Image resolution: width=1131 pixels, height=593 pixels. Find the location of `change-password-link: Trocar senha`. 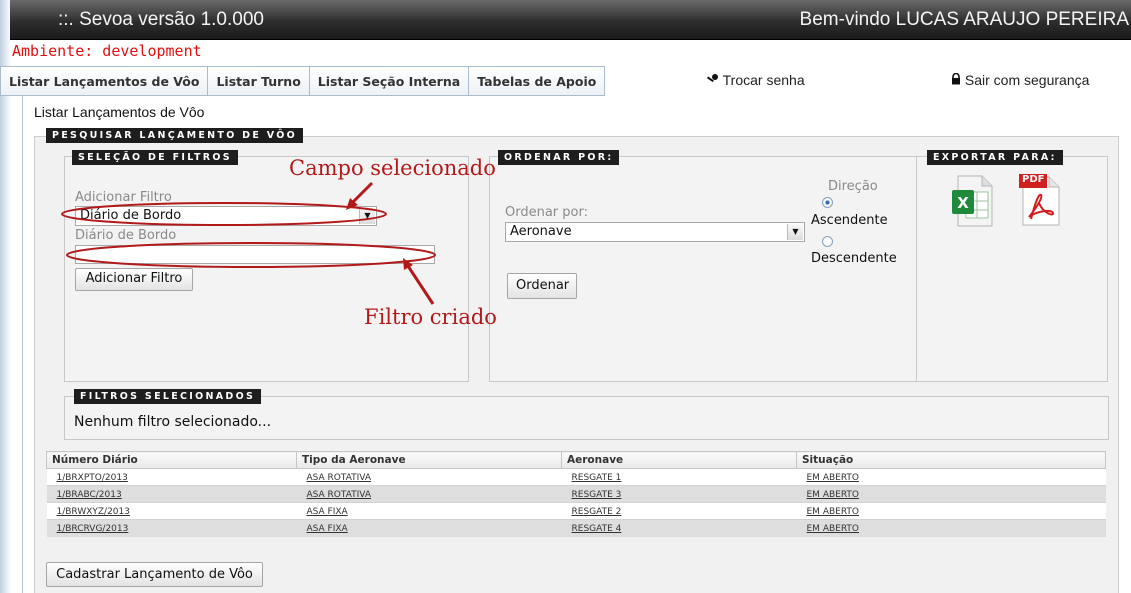

change-password-link: Trocar senha is located at coordinates (755, 80).